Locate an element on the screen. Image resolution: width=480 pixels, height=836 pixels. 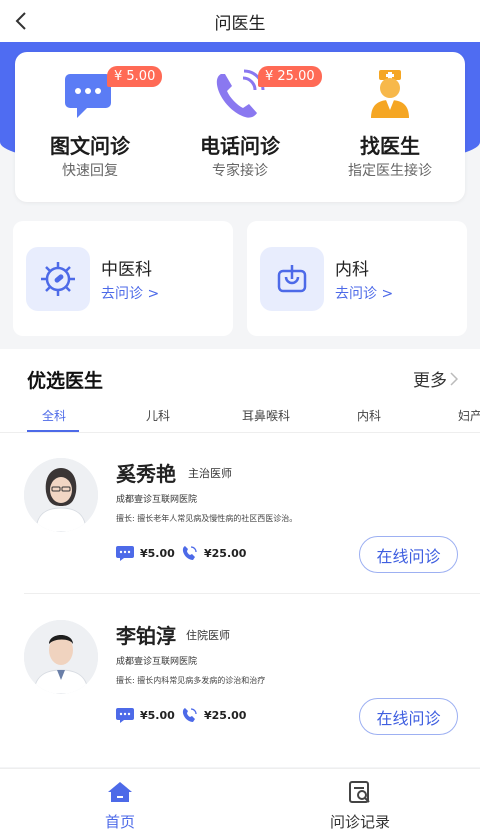
service-name: 找医生 is located at coordinates (390, 146).